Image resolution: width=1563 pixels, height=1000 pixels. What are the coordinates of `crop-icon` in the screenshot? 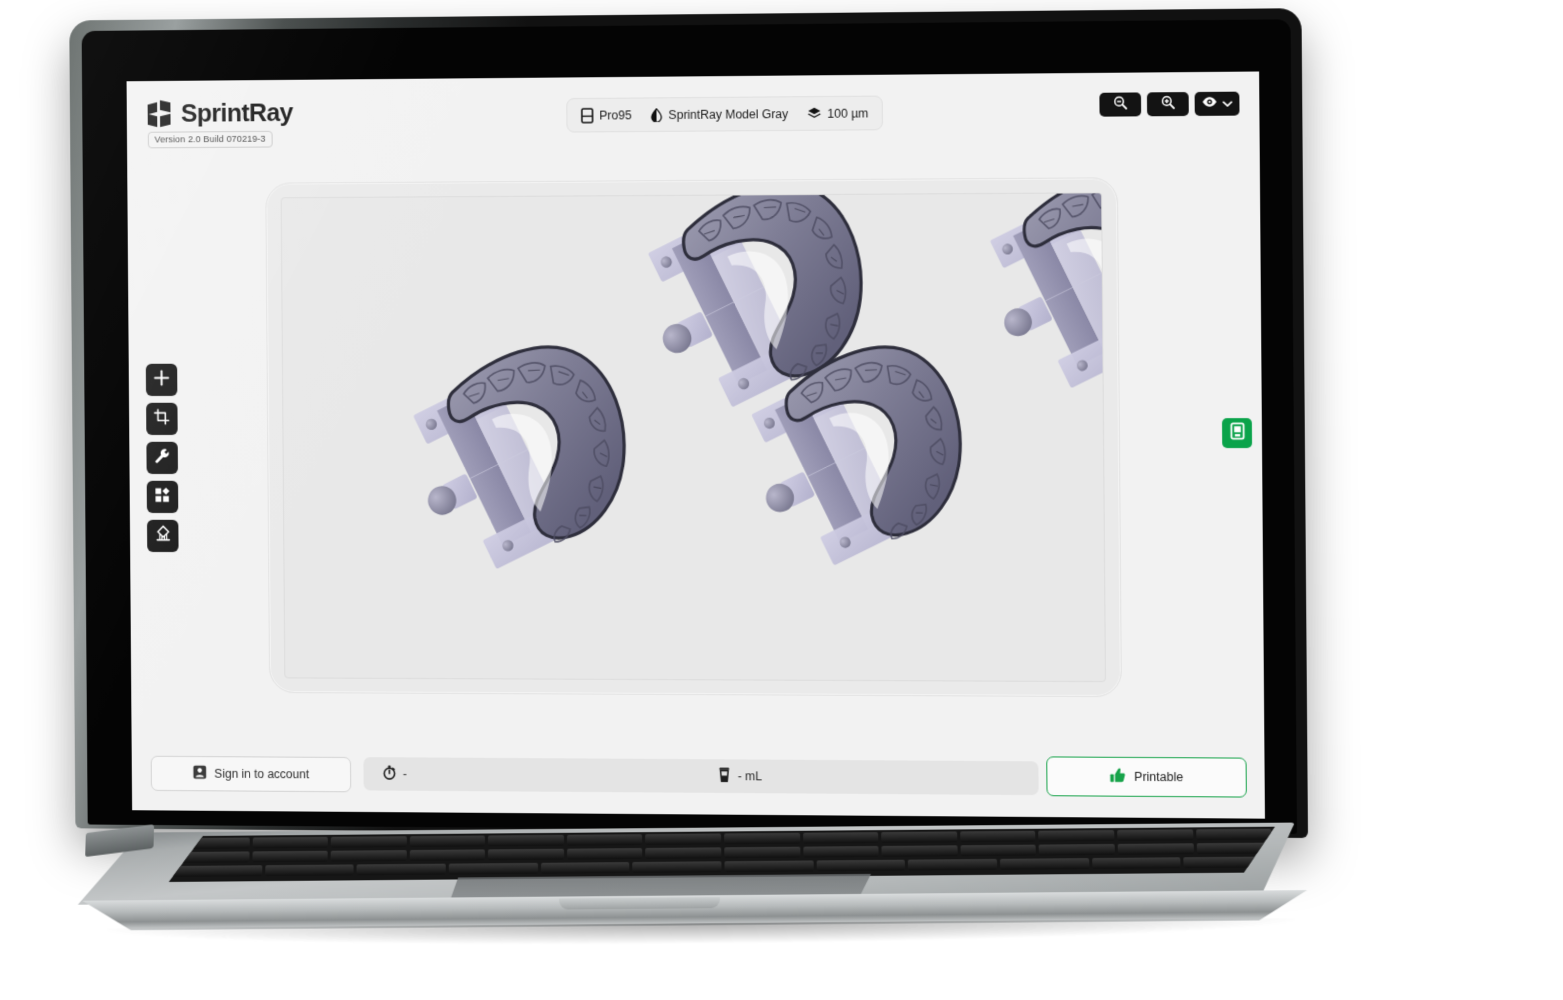 It's located at (162, 418).